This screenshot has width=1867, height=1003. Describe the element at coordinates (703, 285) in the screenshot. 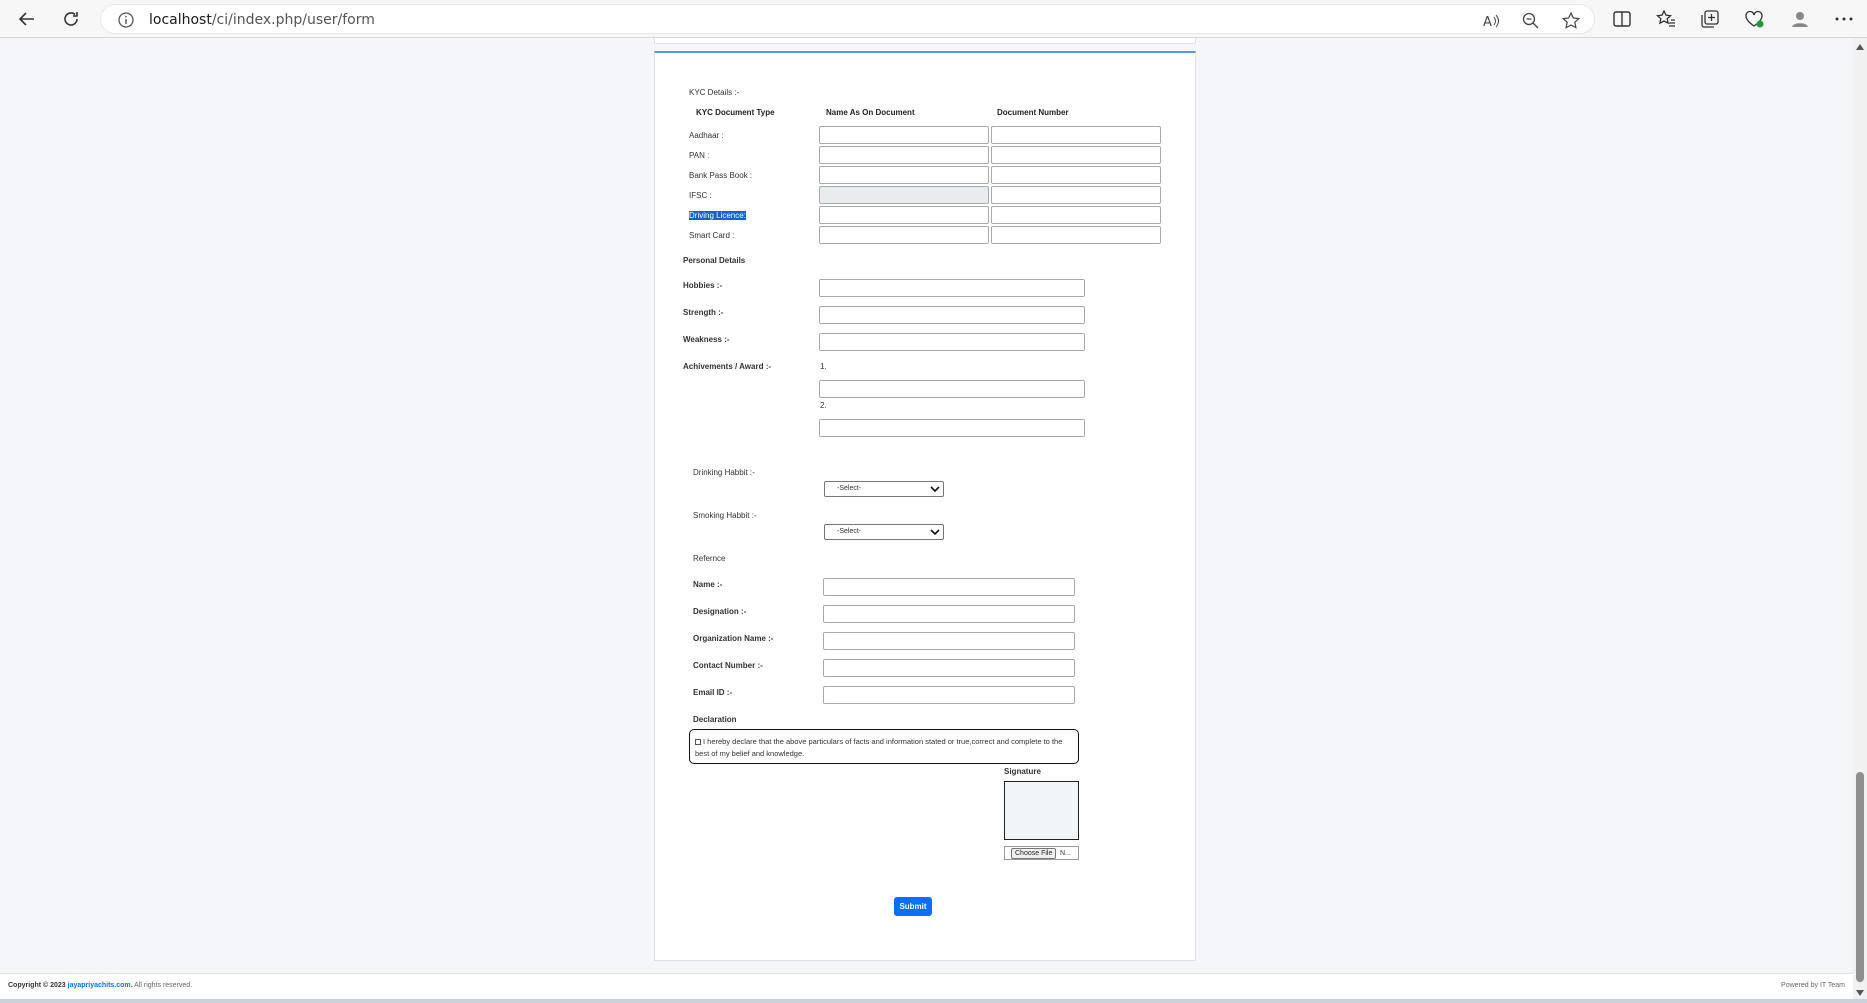

I see `hobbies-label: Hobbies :-` at that location.